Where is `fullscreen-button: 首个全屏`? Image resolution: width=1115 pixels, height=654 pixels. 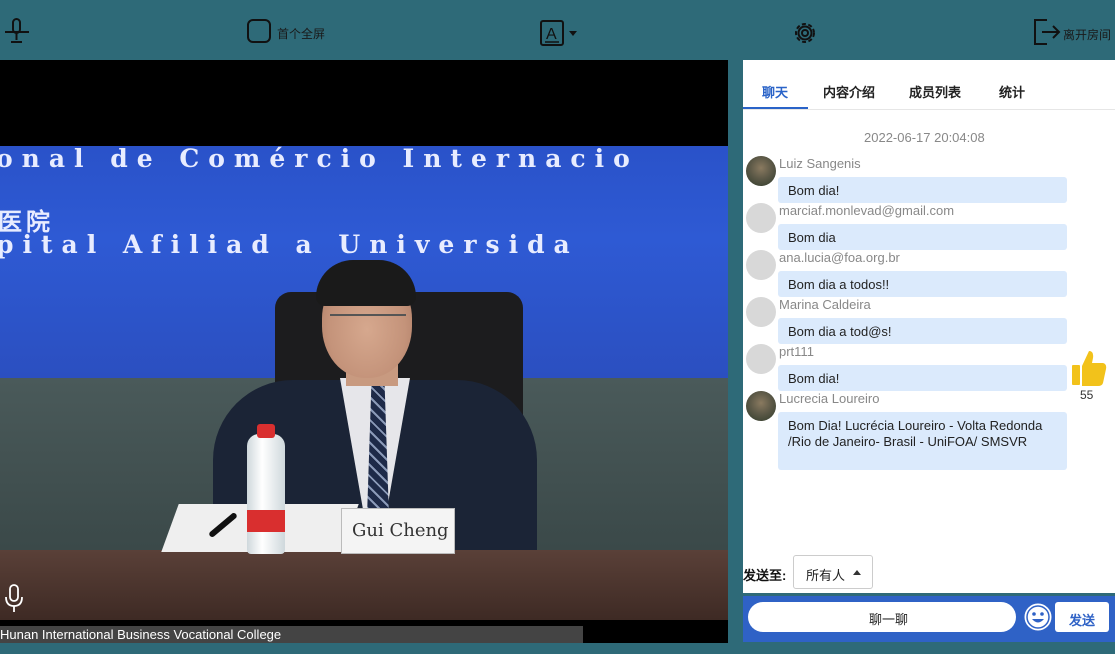 fullscreen-button: 首个全屏 is located at coordinates (292, 33).